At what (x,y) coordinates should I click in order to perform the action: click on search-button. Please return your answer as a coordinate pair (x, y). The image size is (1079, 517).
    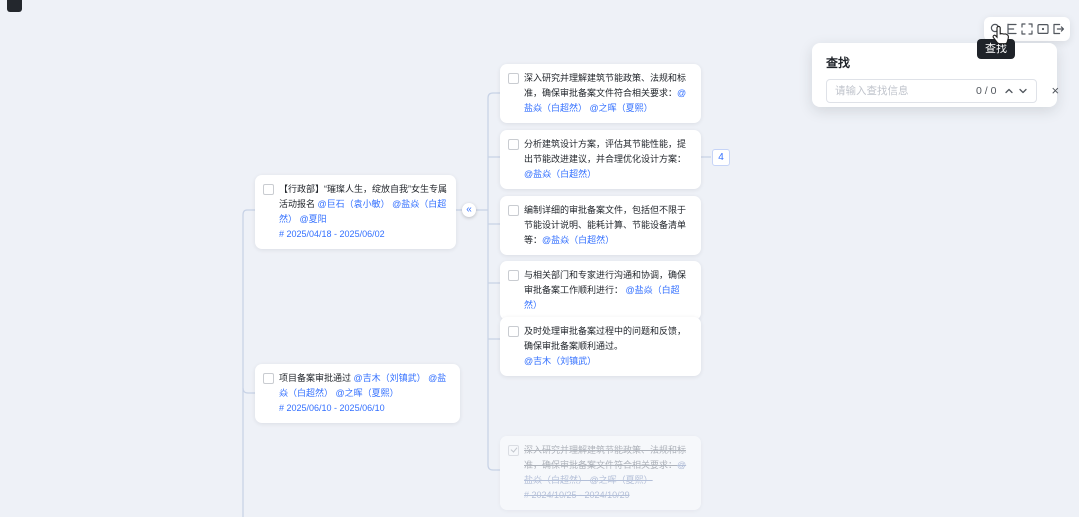
    Looking at the image, I should click on (996, 29).